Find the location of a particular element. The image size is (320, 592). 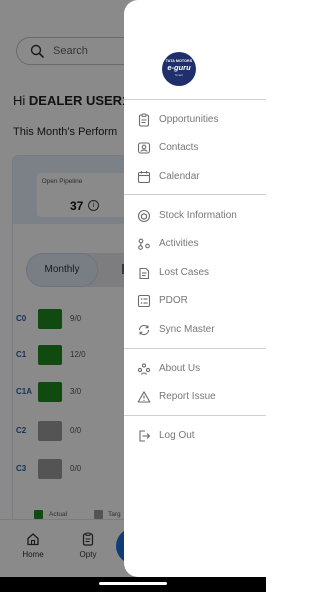

menu-item-label: Log Out is located at coordinates (177, 435).